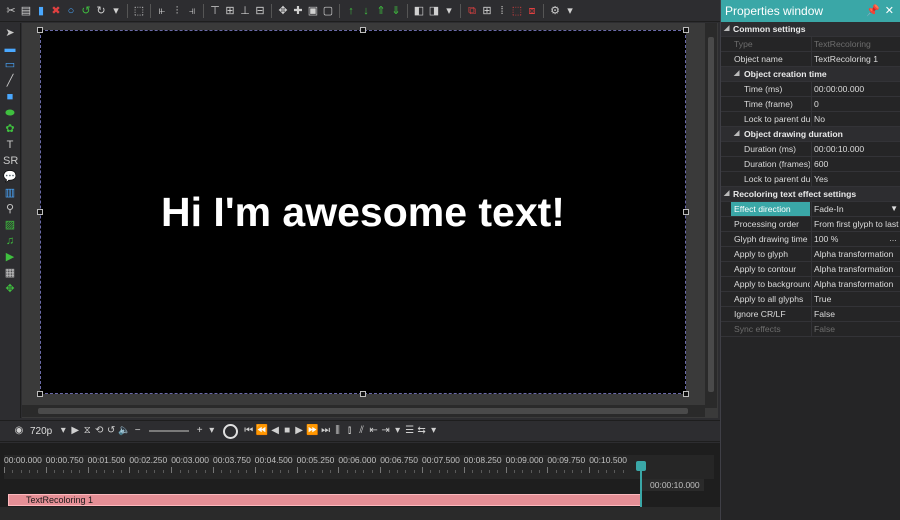 The height and width of the screenshot is (520, 900). What do you see at coordinates (177, 11) in the screenshot?
I see `align-center-icon: ⫶` at bounding box center [177, 11].